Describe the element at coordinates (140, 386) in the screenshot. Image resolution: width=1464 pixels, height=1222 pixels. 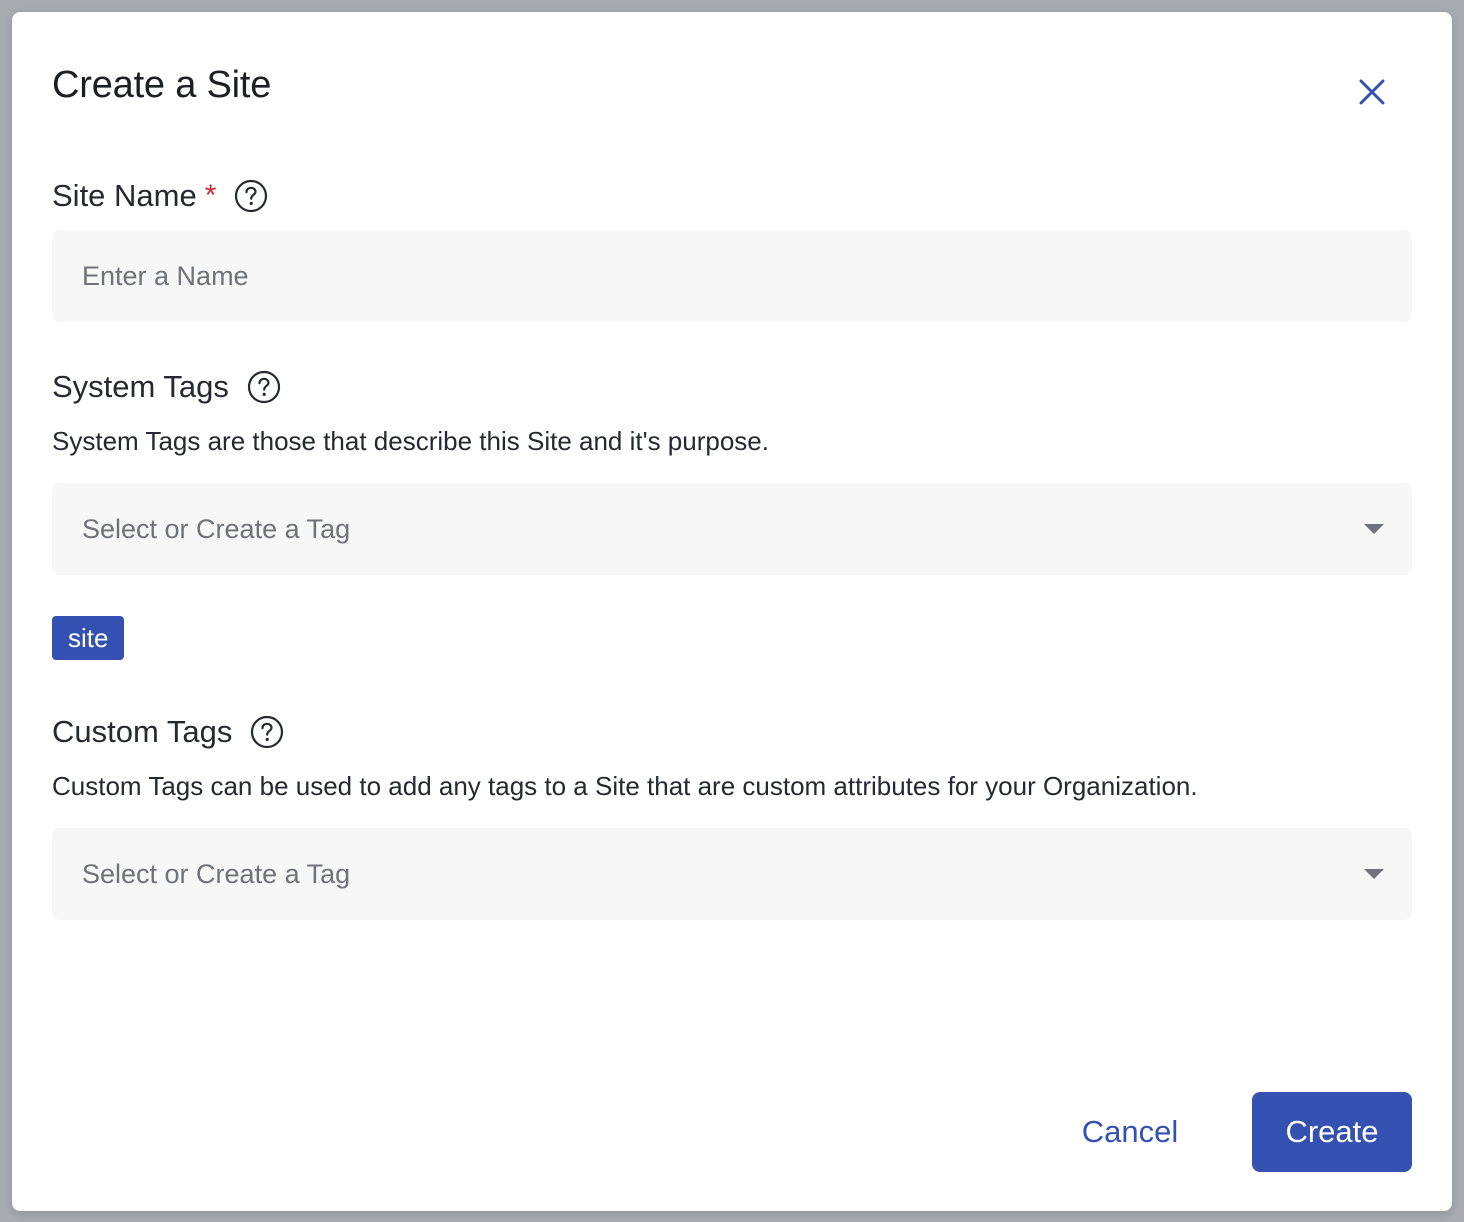
I see `system-tags-label: System Tags` at that location.